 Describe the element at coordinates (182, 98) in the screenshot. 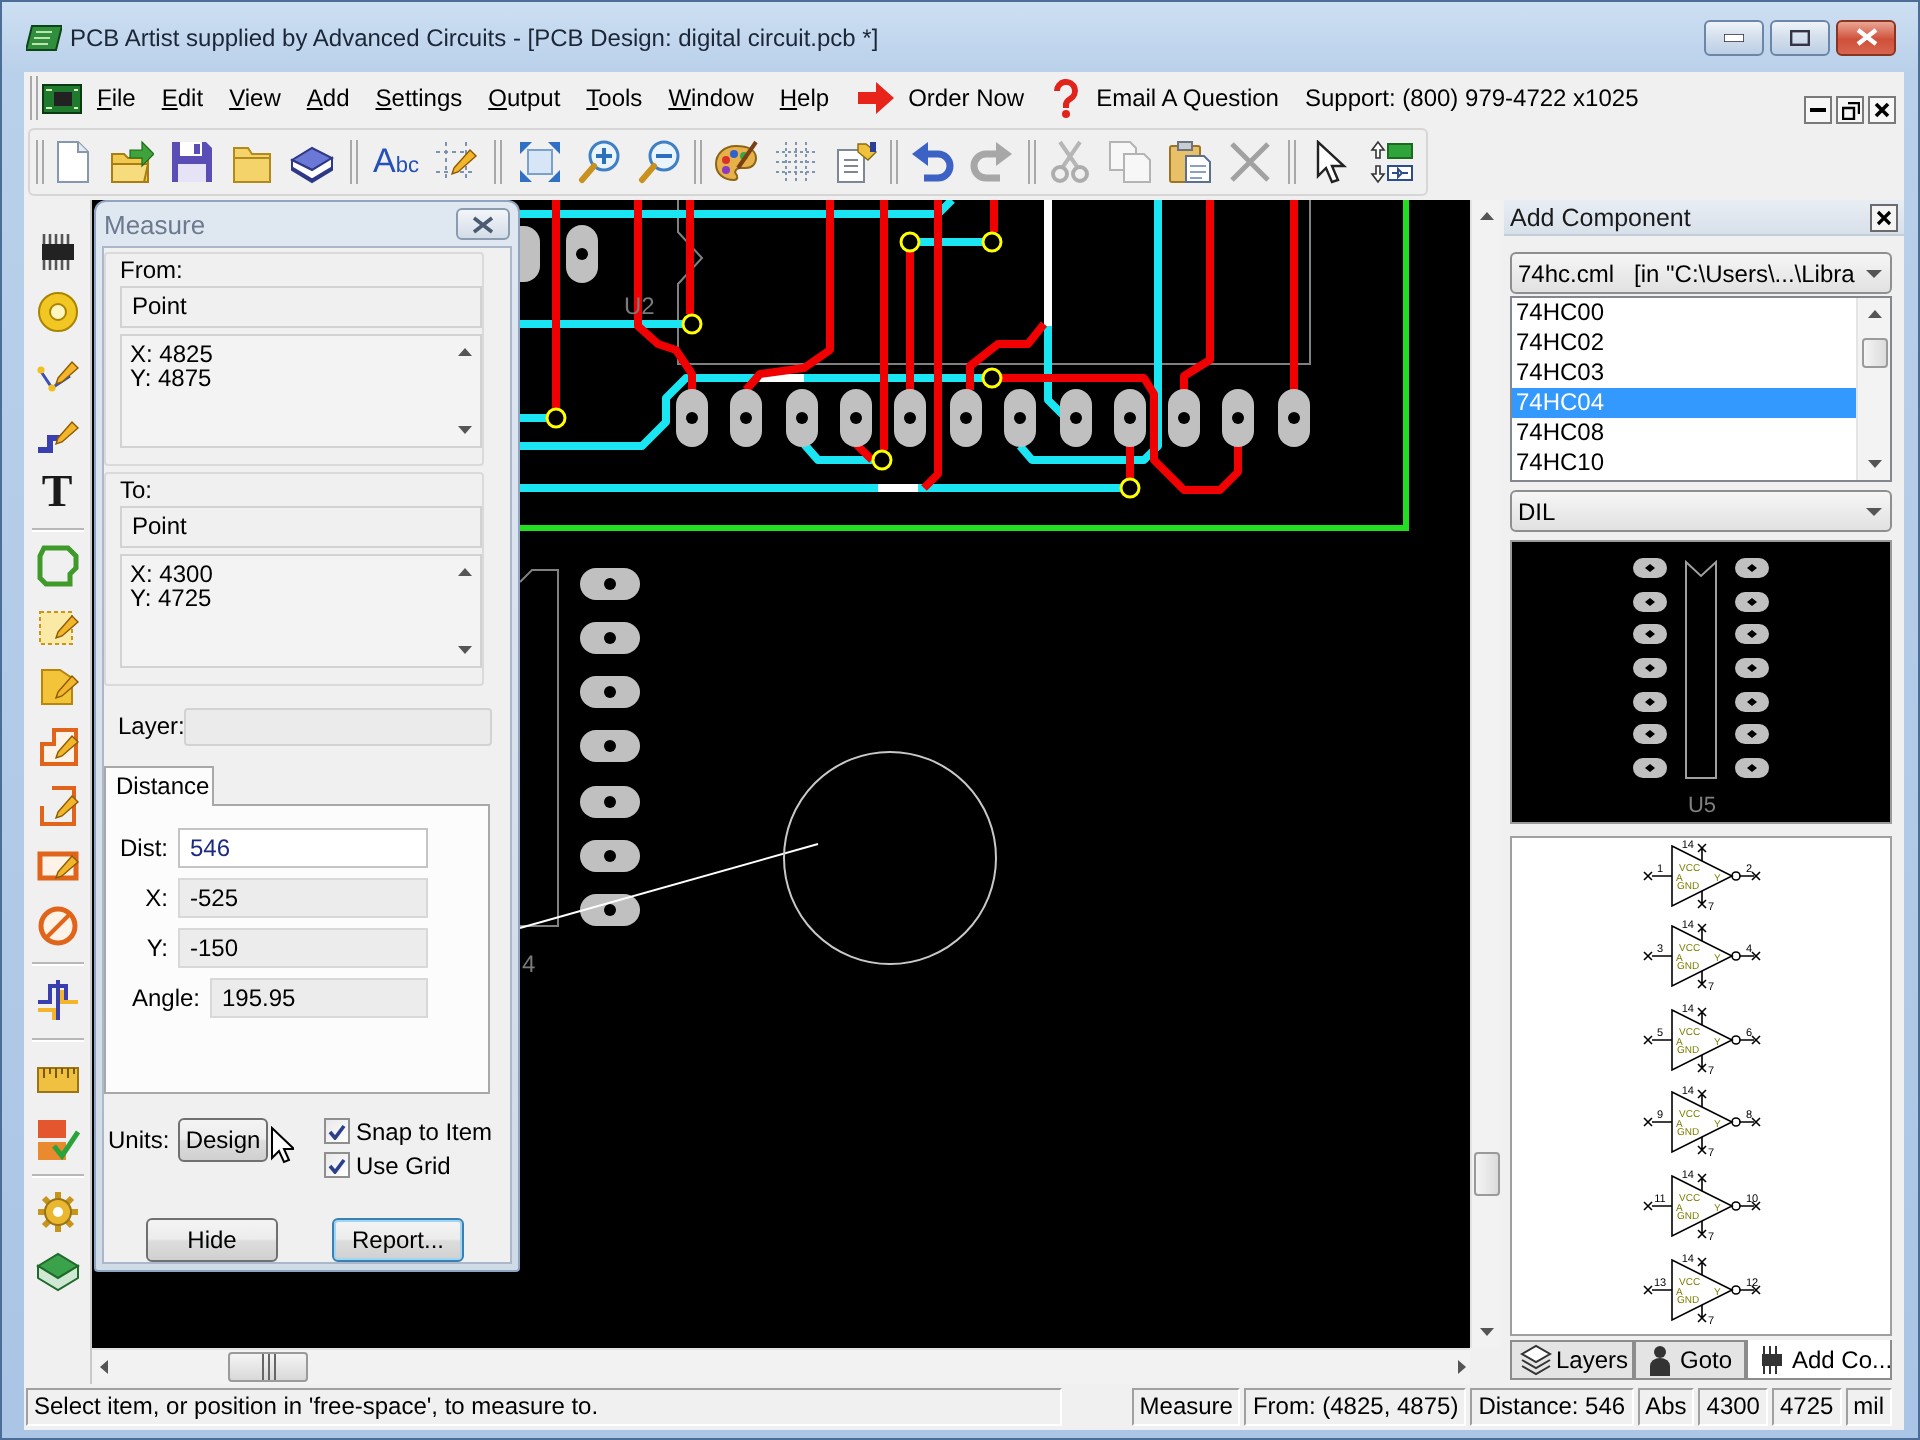

I see `menu-item: Edit` at that location.